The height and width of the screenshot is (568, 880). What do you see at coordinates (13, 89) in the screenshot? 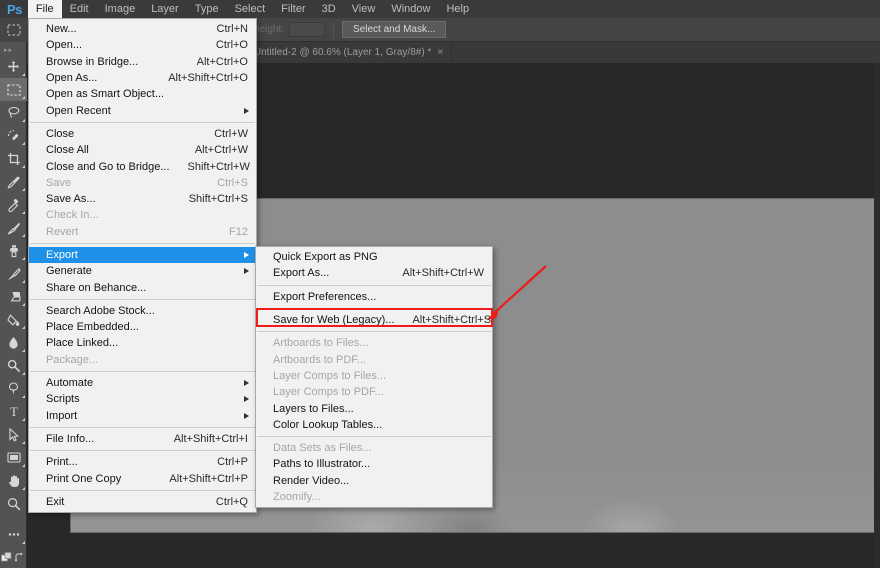
I see `rectangular-marquee-tool` at bounding box center [13, 89].